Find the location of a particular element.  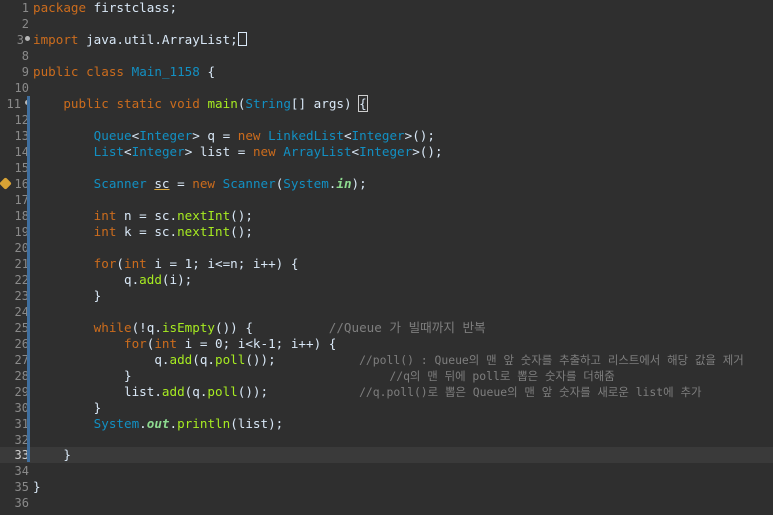

line-number: 25 is located at coordinates (21, 328).